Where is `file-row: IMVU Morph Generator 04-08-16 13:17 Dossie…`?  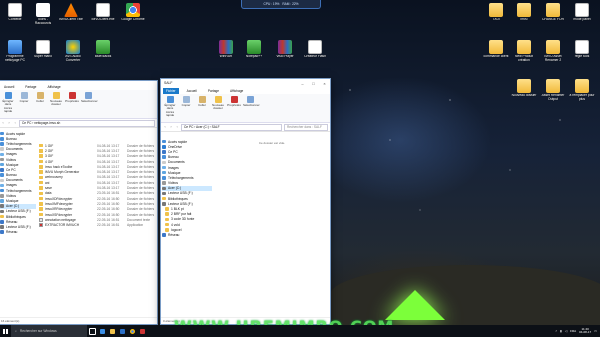 file-row: IMVU Morph Generator 04-08-16 13:17 Dossie… is located at coordinates (98, 171).